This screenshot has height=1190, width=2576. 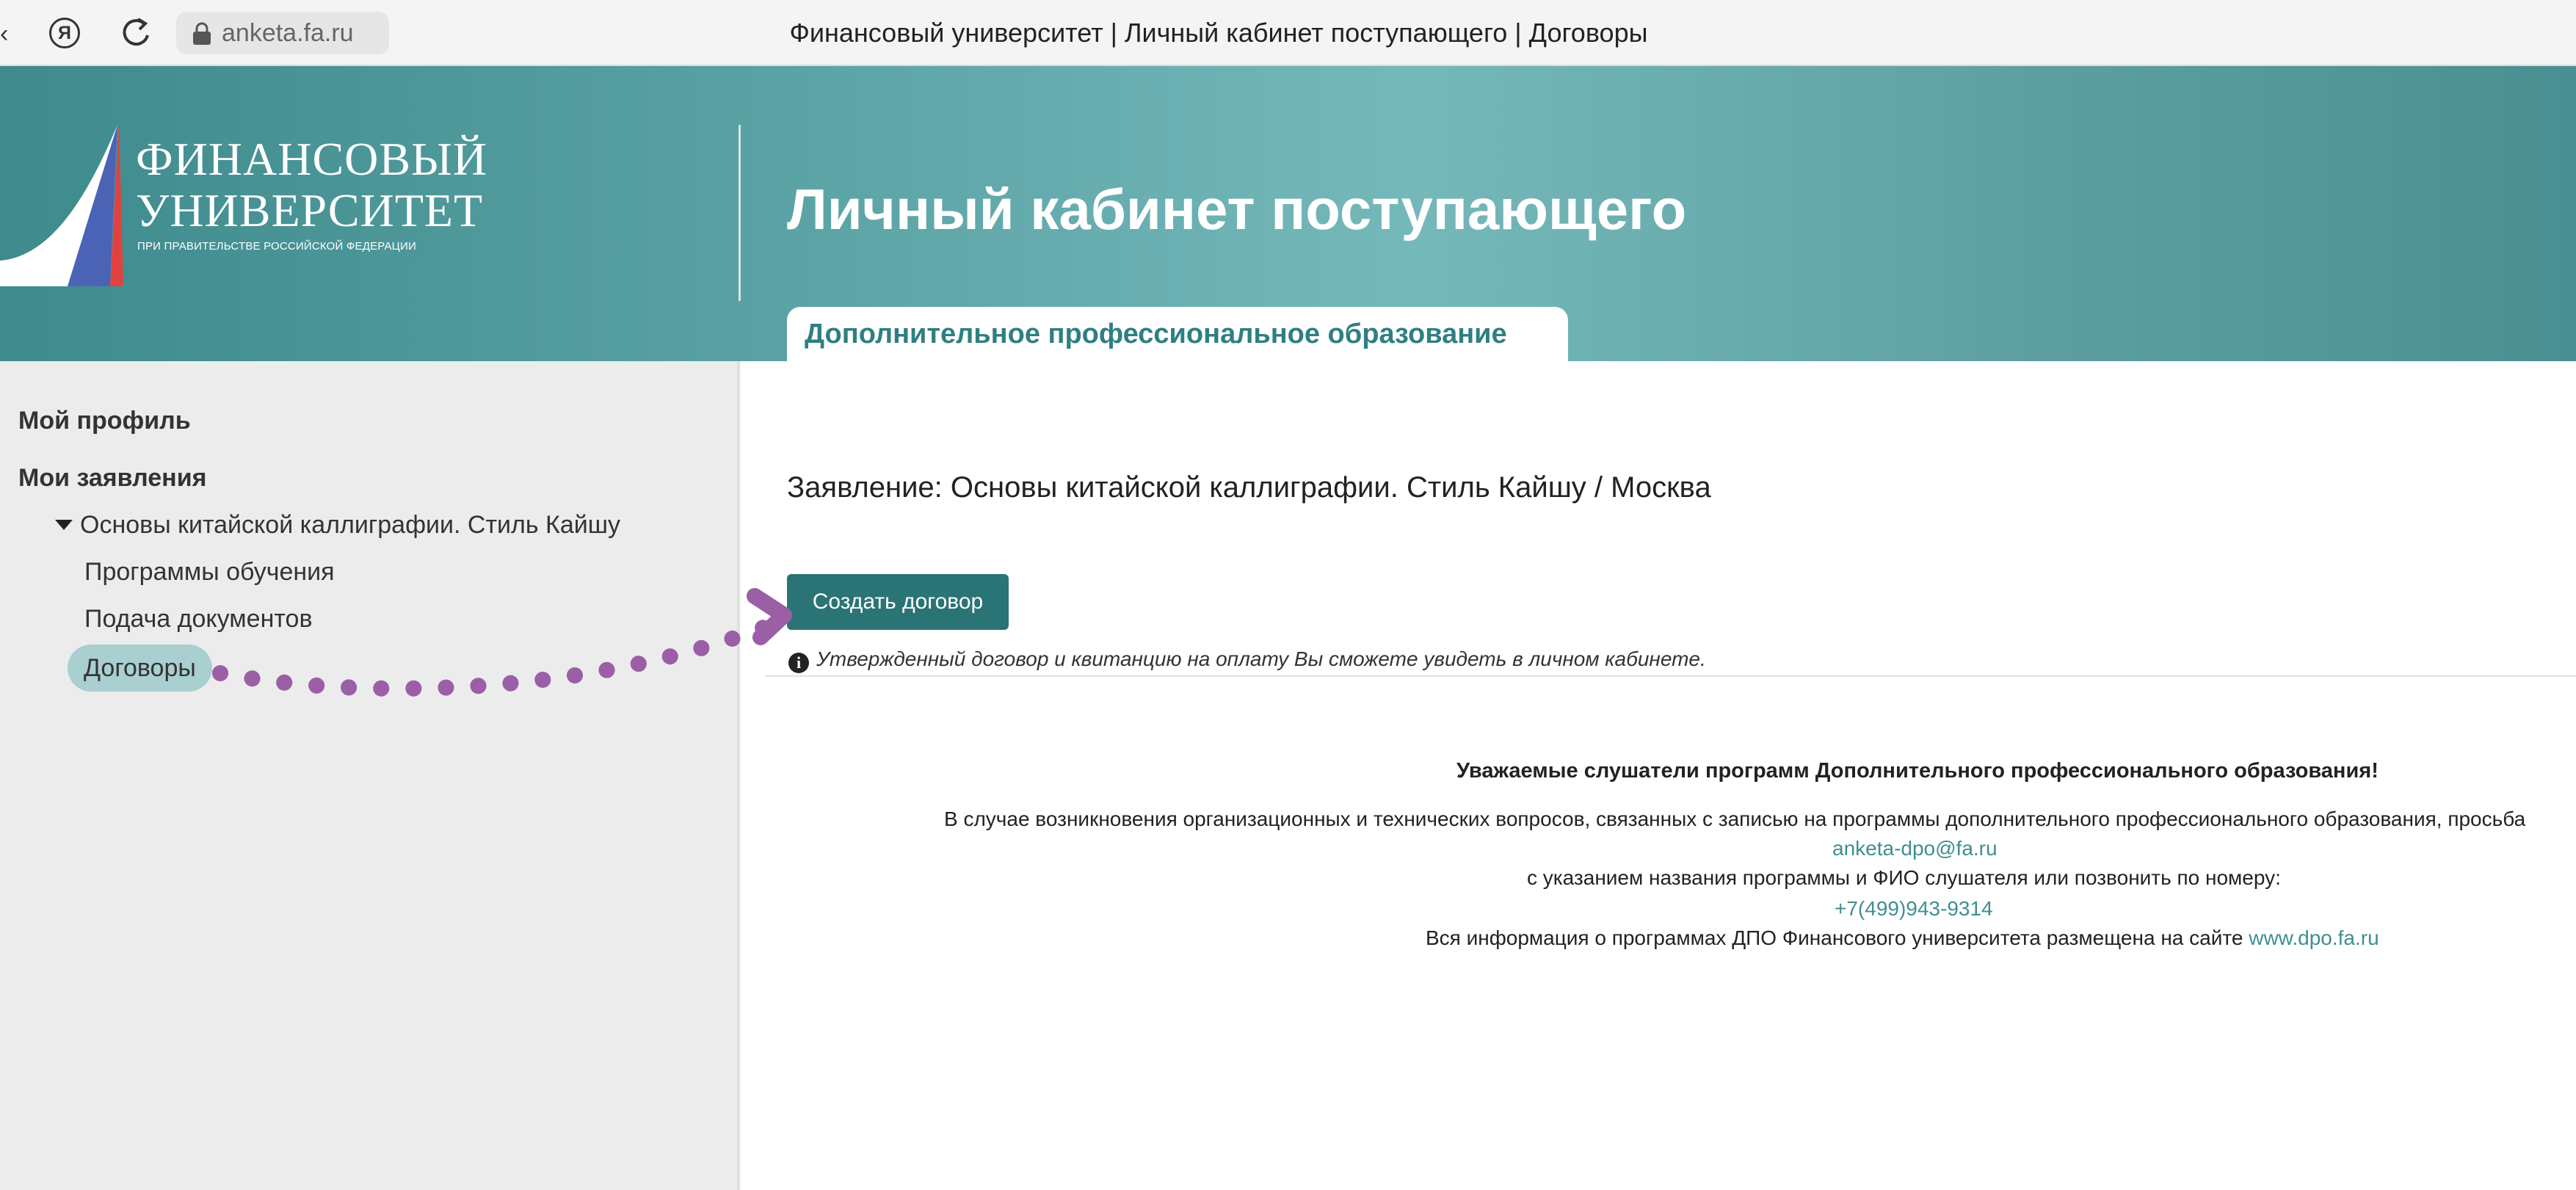 What do you see at coordinates (140, 668) in the screenshot?
I see `sidebar-item-contracts: Договоры` at bounding box center [140, 668].